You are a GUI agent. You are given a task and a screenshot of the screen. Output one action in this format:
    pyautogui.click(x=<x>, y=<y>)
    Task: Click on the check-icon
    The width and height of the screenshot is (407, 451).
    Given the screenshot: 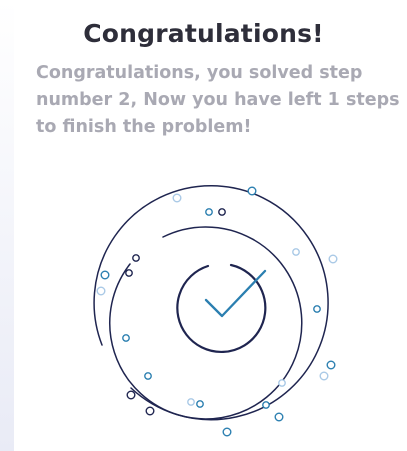 What is the action you would take?
    pyautogui.click(x=235, y=293)
    